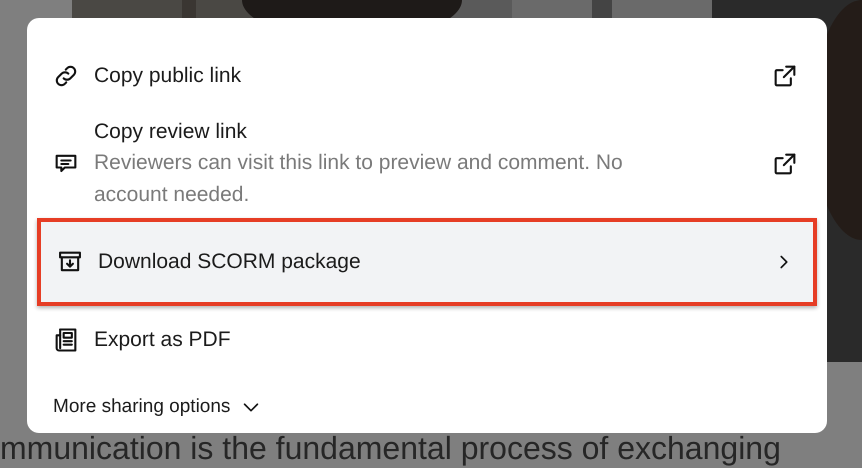 The width and height of the screenshot is (862, 468). What do you see at coordinates (163, 340) in the screenshot?
I see `item-label: Export as PDF` at bounding box center [163, 340].